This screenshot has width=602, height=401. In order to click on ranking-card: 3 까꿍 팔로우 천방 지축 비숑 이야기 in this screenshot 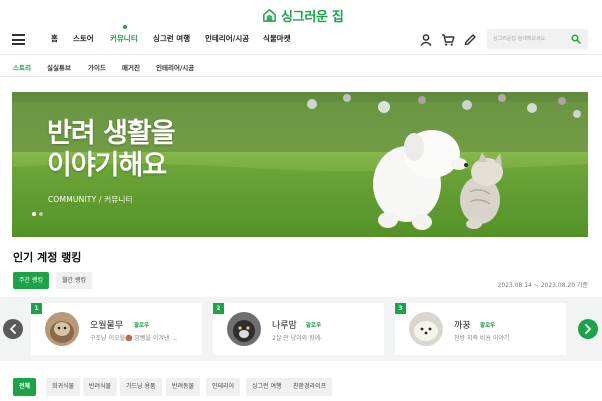, I will do `click(480, 329)`.